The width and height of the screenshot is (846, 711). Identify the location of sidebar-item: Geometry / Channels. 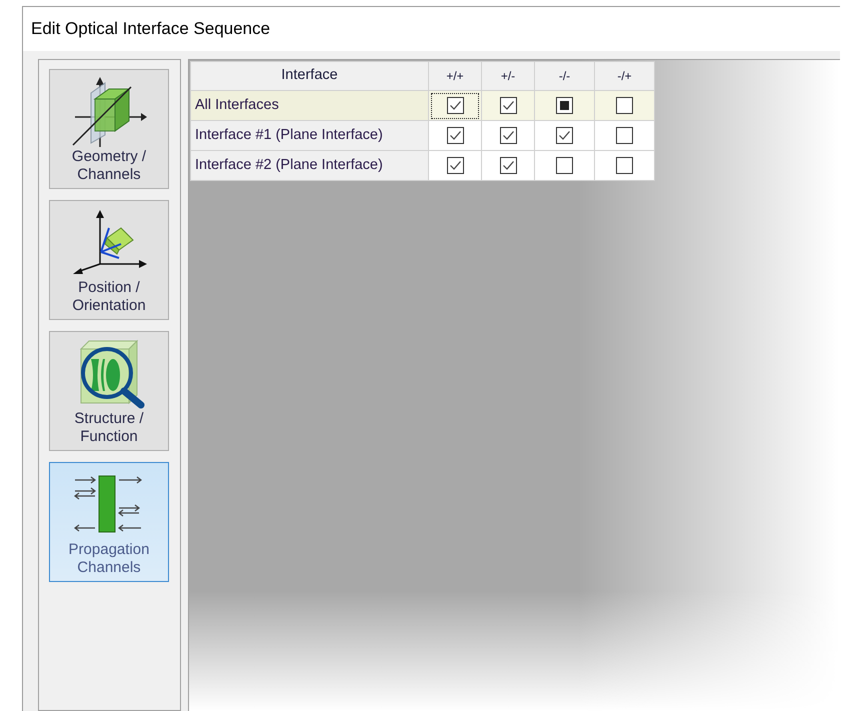
(109, 129).